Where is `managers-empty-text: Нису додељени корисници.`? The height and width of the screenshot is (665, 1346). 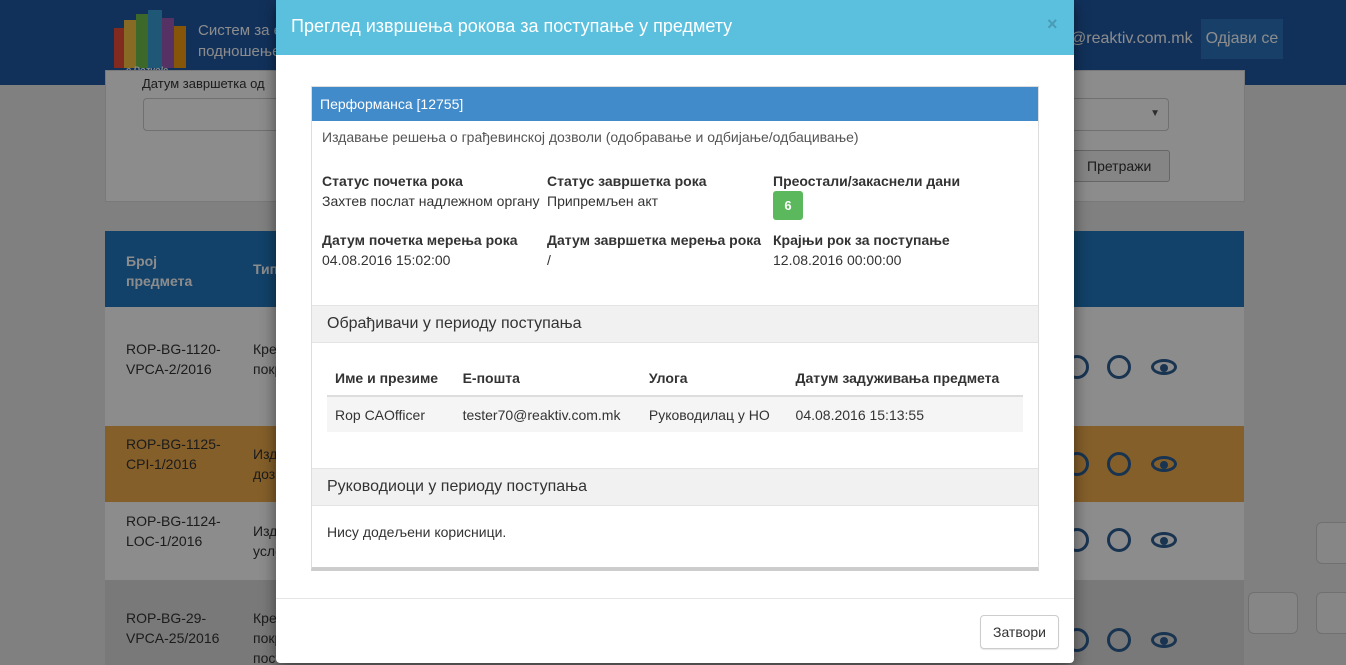 managers-empty-text: Нису додељени корисници. is located at coordinates (417, 532).